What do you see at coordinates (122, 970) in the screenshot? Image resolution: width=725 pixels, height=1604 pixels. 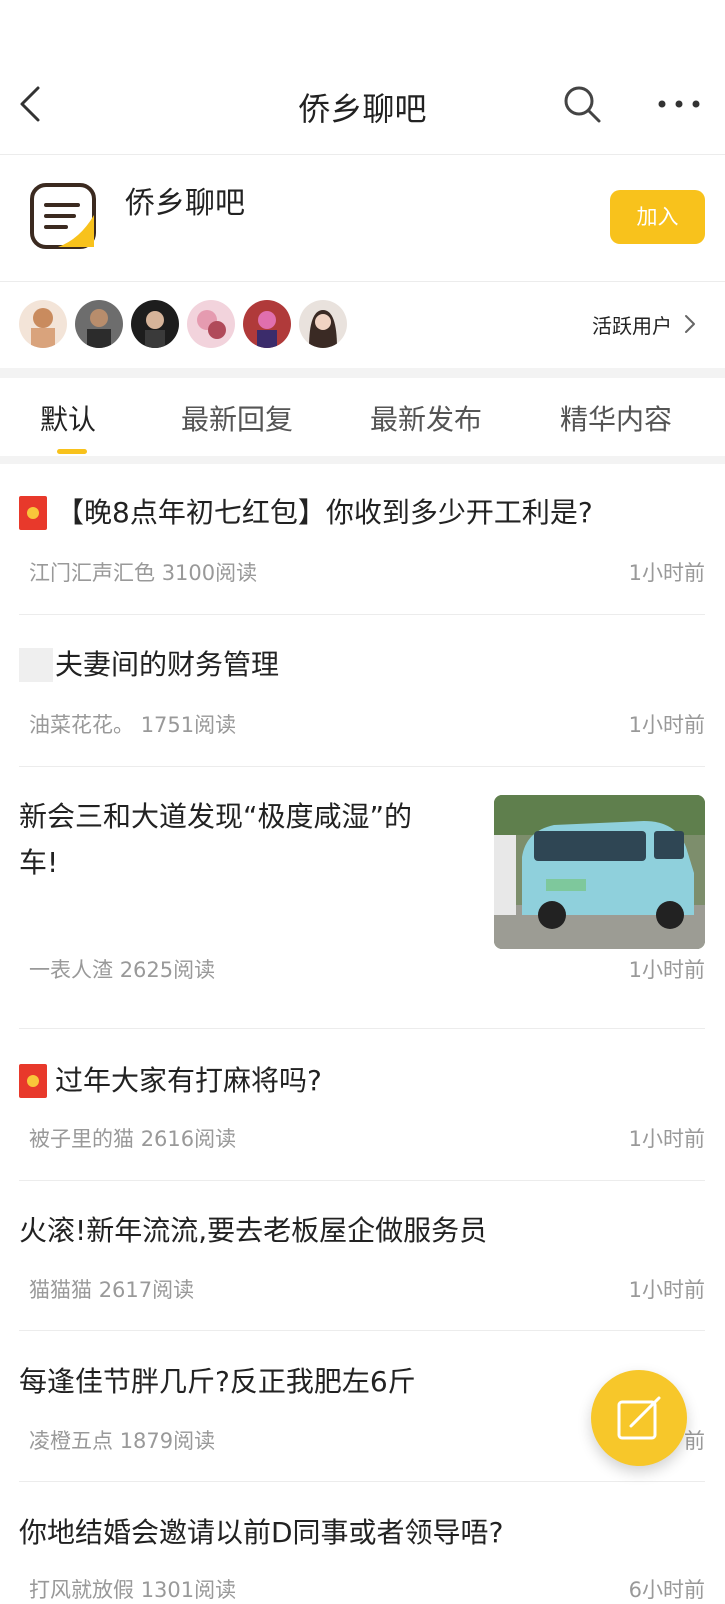 I see `post-author: 一表人渣 2625阅读` at bounding box center [122, 970].